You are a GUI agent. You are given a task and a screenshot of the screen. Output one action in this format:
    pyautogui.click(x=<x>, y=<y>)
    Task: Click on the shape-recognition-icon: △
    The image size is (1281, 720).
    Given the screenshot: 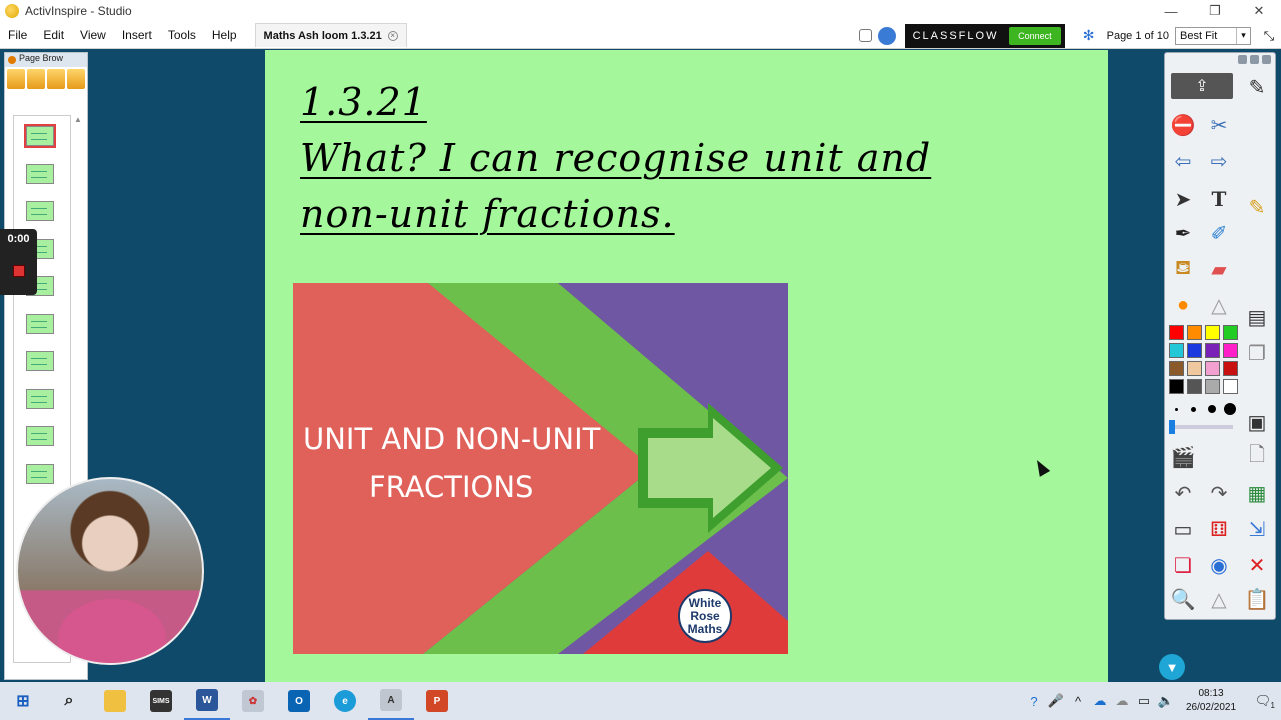 What is the action you would take?
    pyautogui.click(x=1219, y=599)
    